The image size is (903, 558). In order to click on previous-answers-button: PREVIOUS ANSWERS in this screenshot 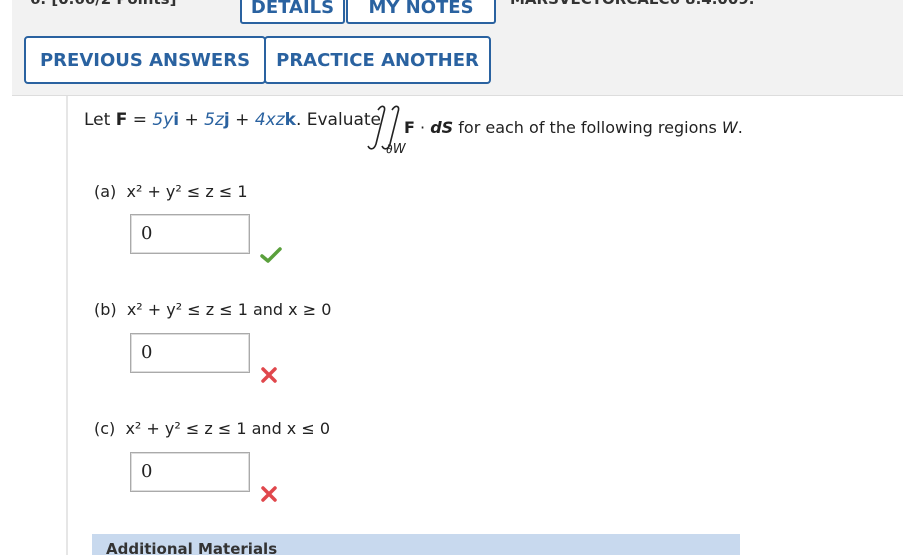, I will do `click(145, 60)`.